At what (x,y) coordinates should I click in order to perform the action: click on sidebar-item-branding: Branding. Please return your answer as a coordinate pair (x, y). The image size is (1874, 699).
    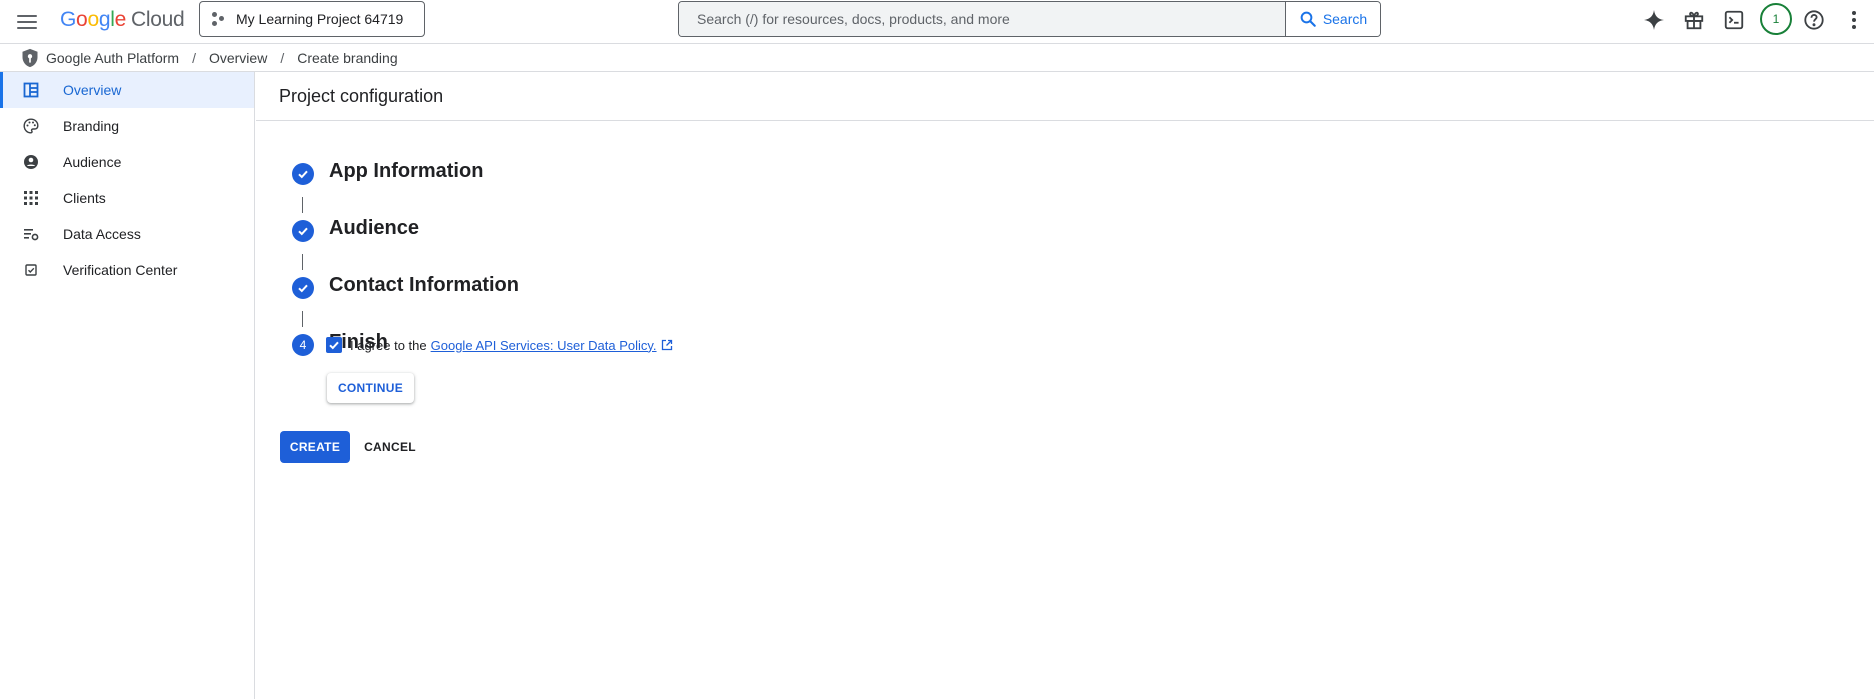
    Looking at the image, I should click on (127, 126).